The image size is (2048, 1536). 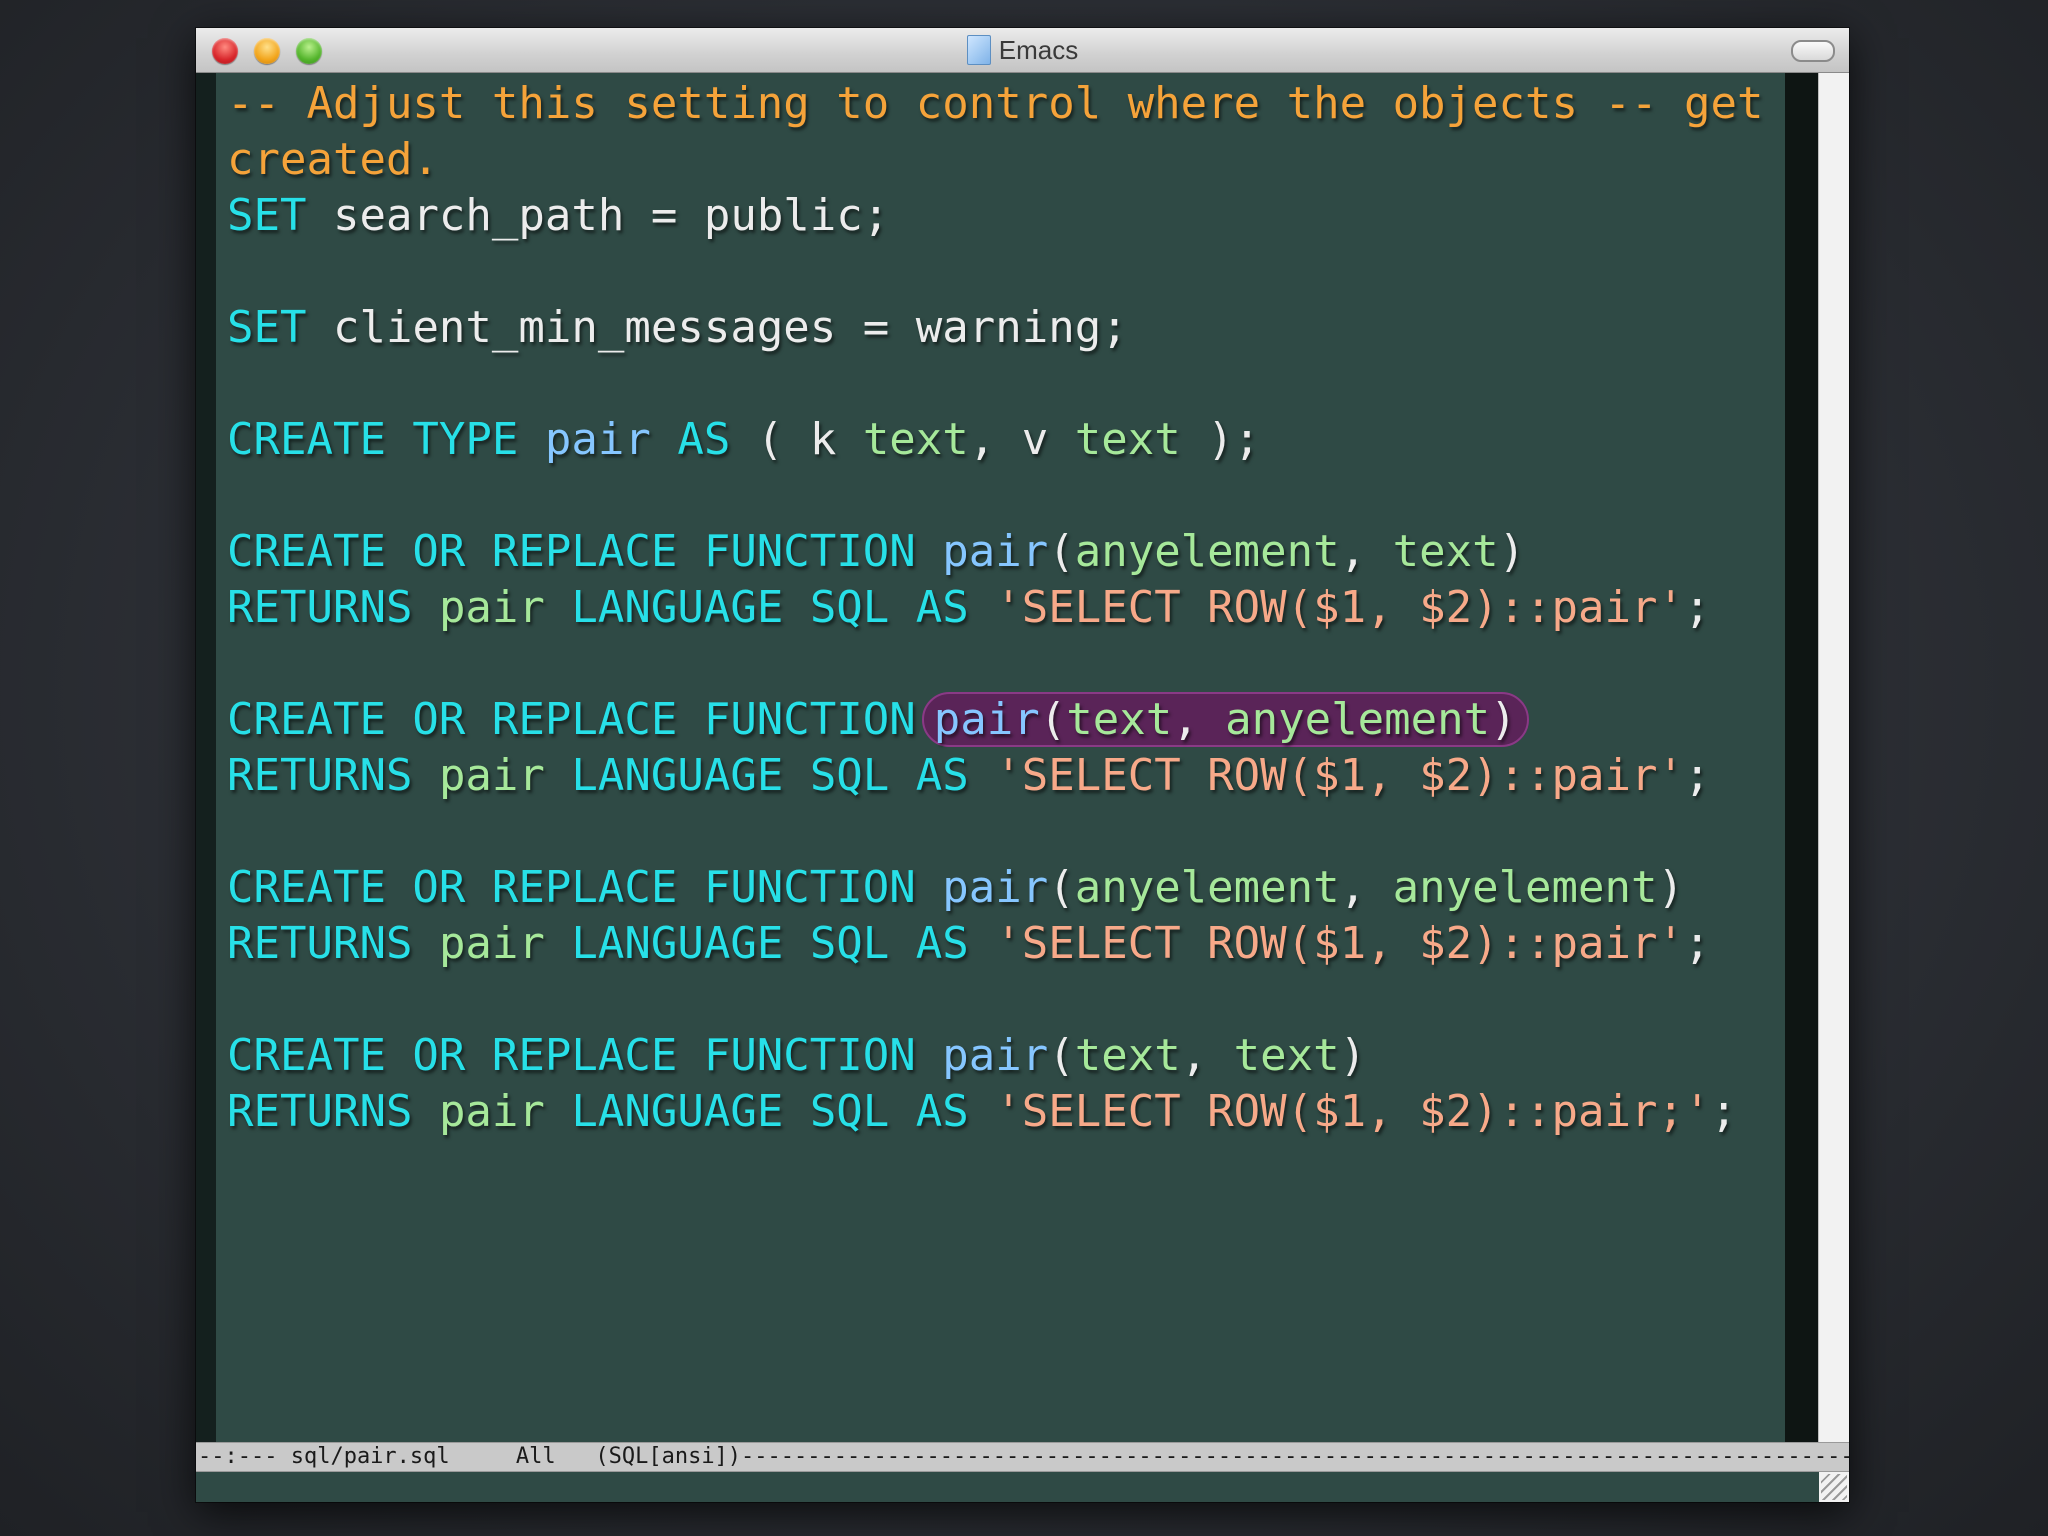 What do you see at coordinates (1003, 216) in the screenshot?
I see `code-line: SET search_path = public;` at bounding box center [1003, 216].